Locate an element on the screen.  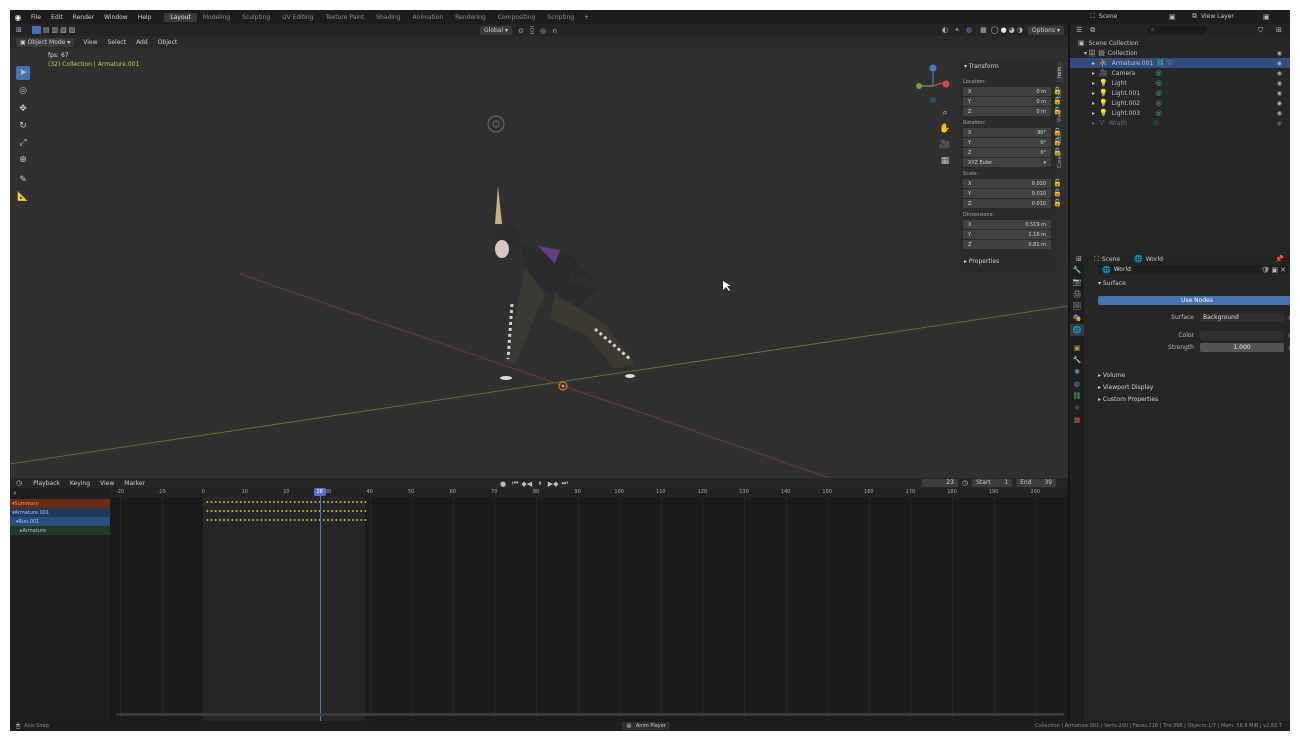
rotate-tool-icon: ↻ is located at coordinates (23, 126).